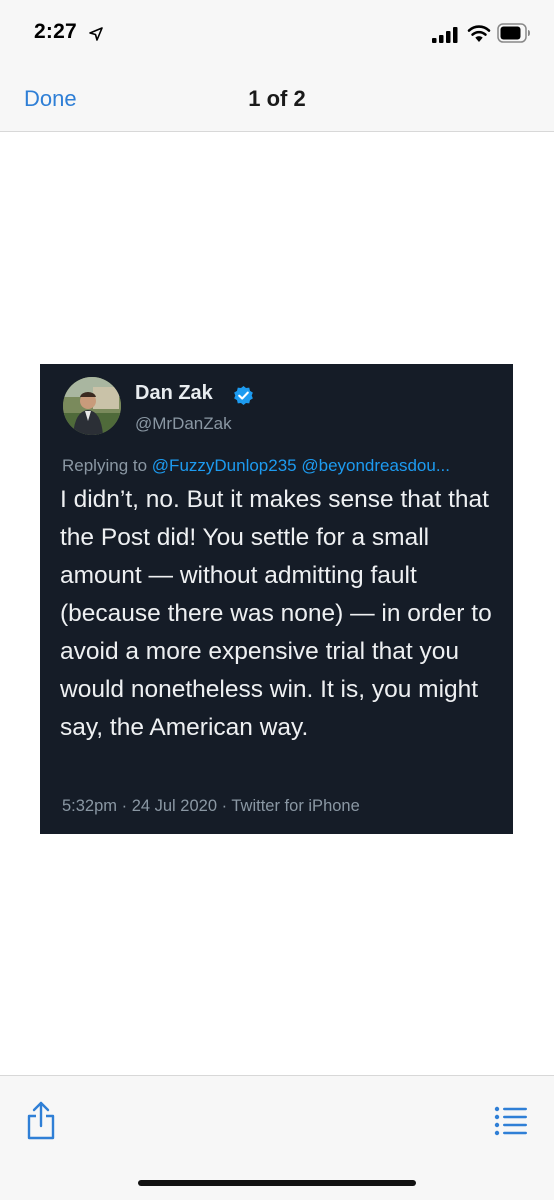  Describe the element at coordinates (96, 34) in the screenshot. I see `location-arrow-icon` at that location.